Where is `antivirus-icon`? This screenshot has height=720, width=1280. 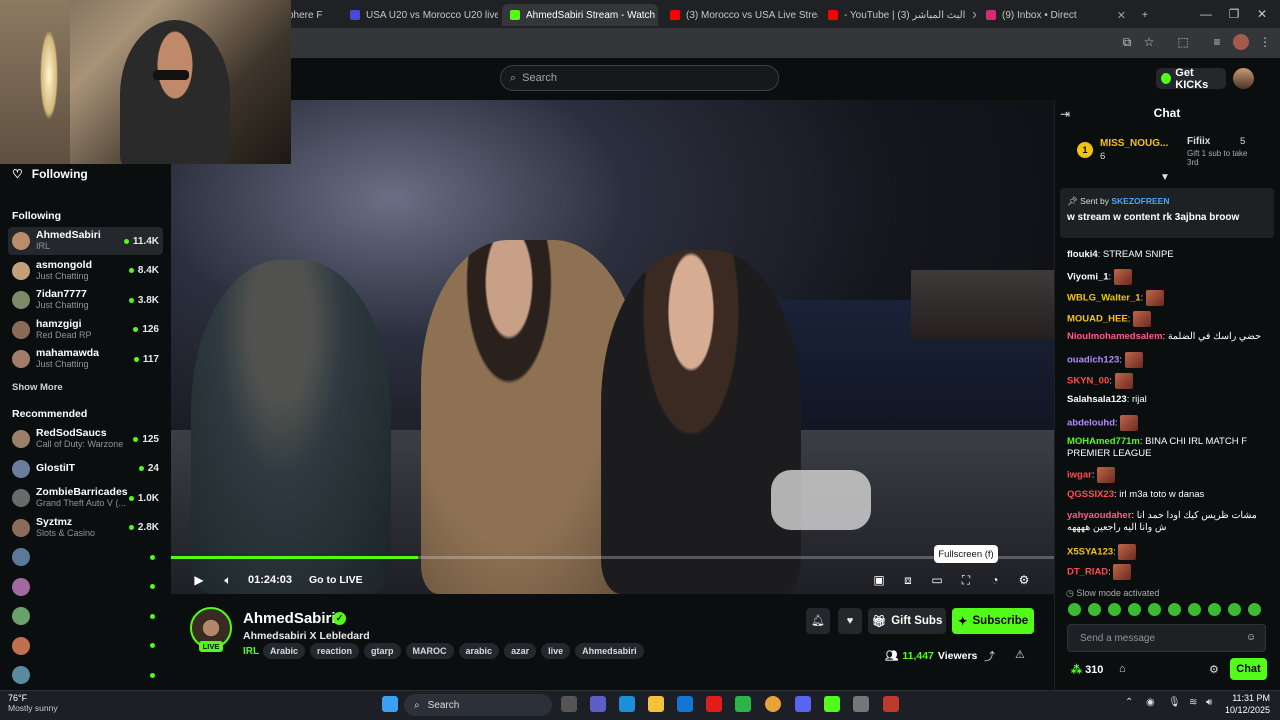
antivirus-icon is located at coordinates (891, 704).